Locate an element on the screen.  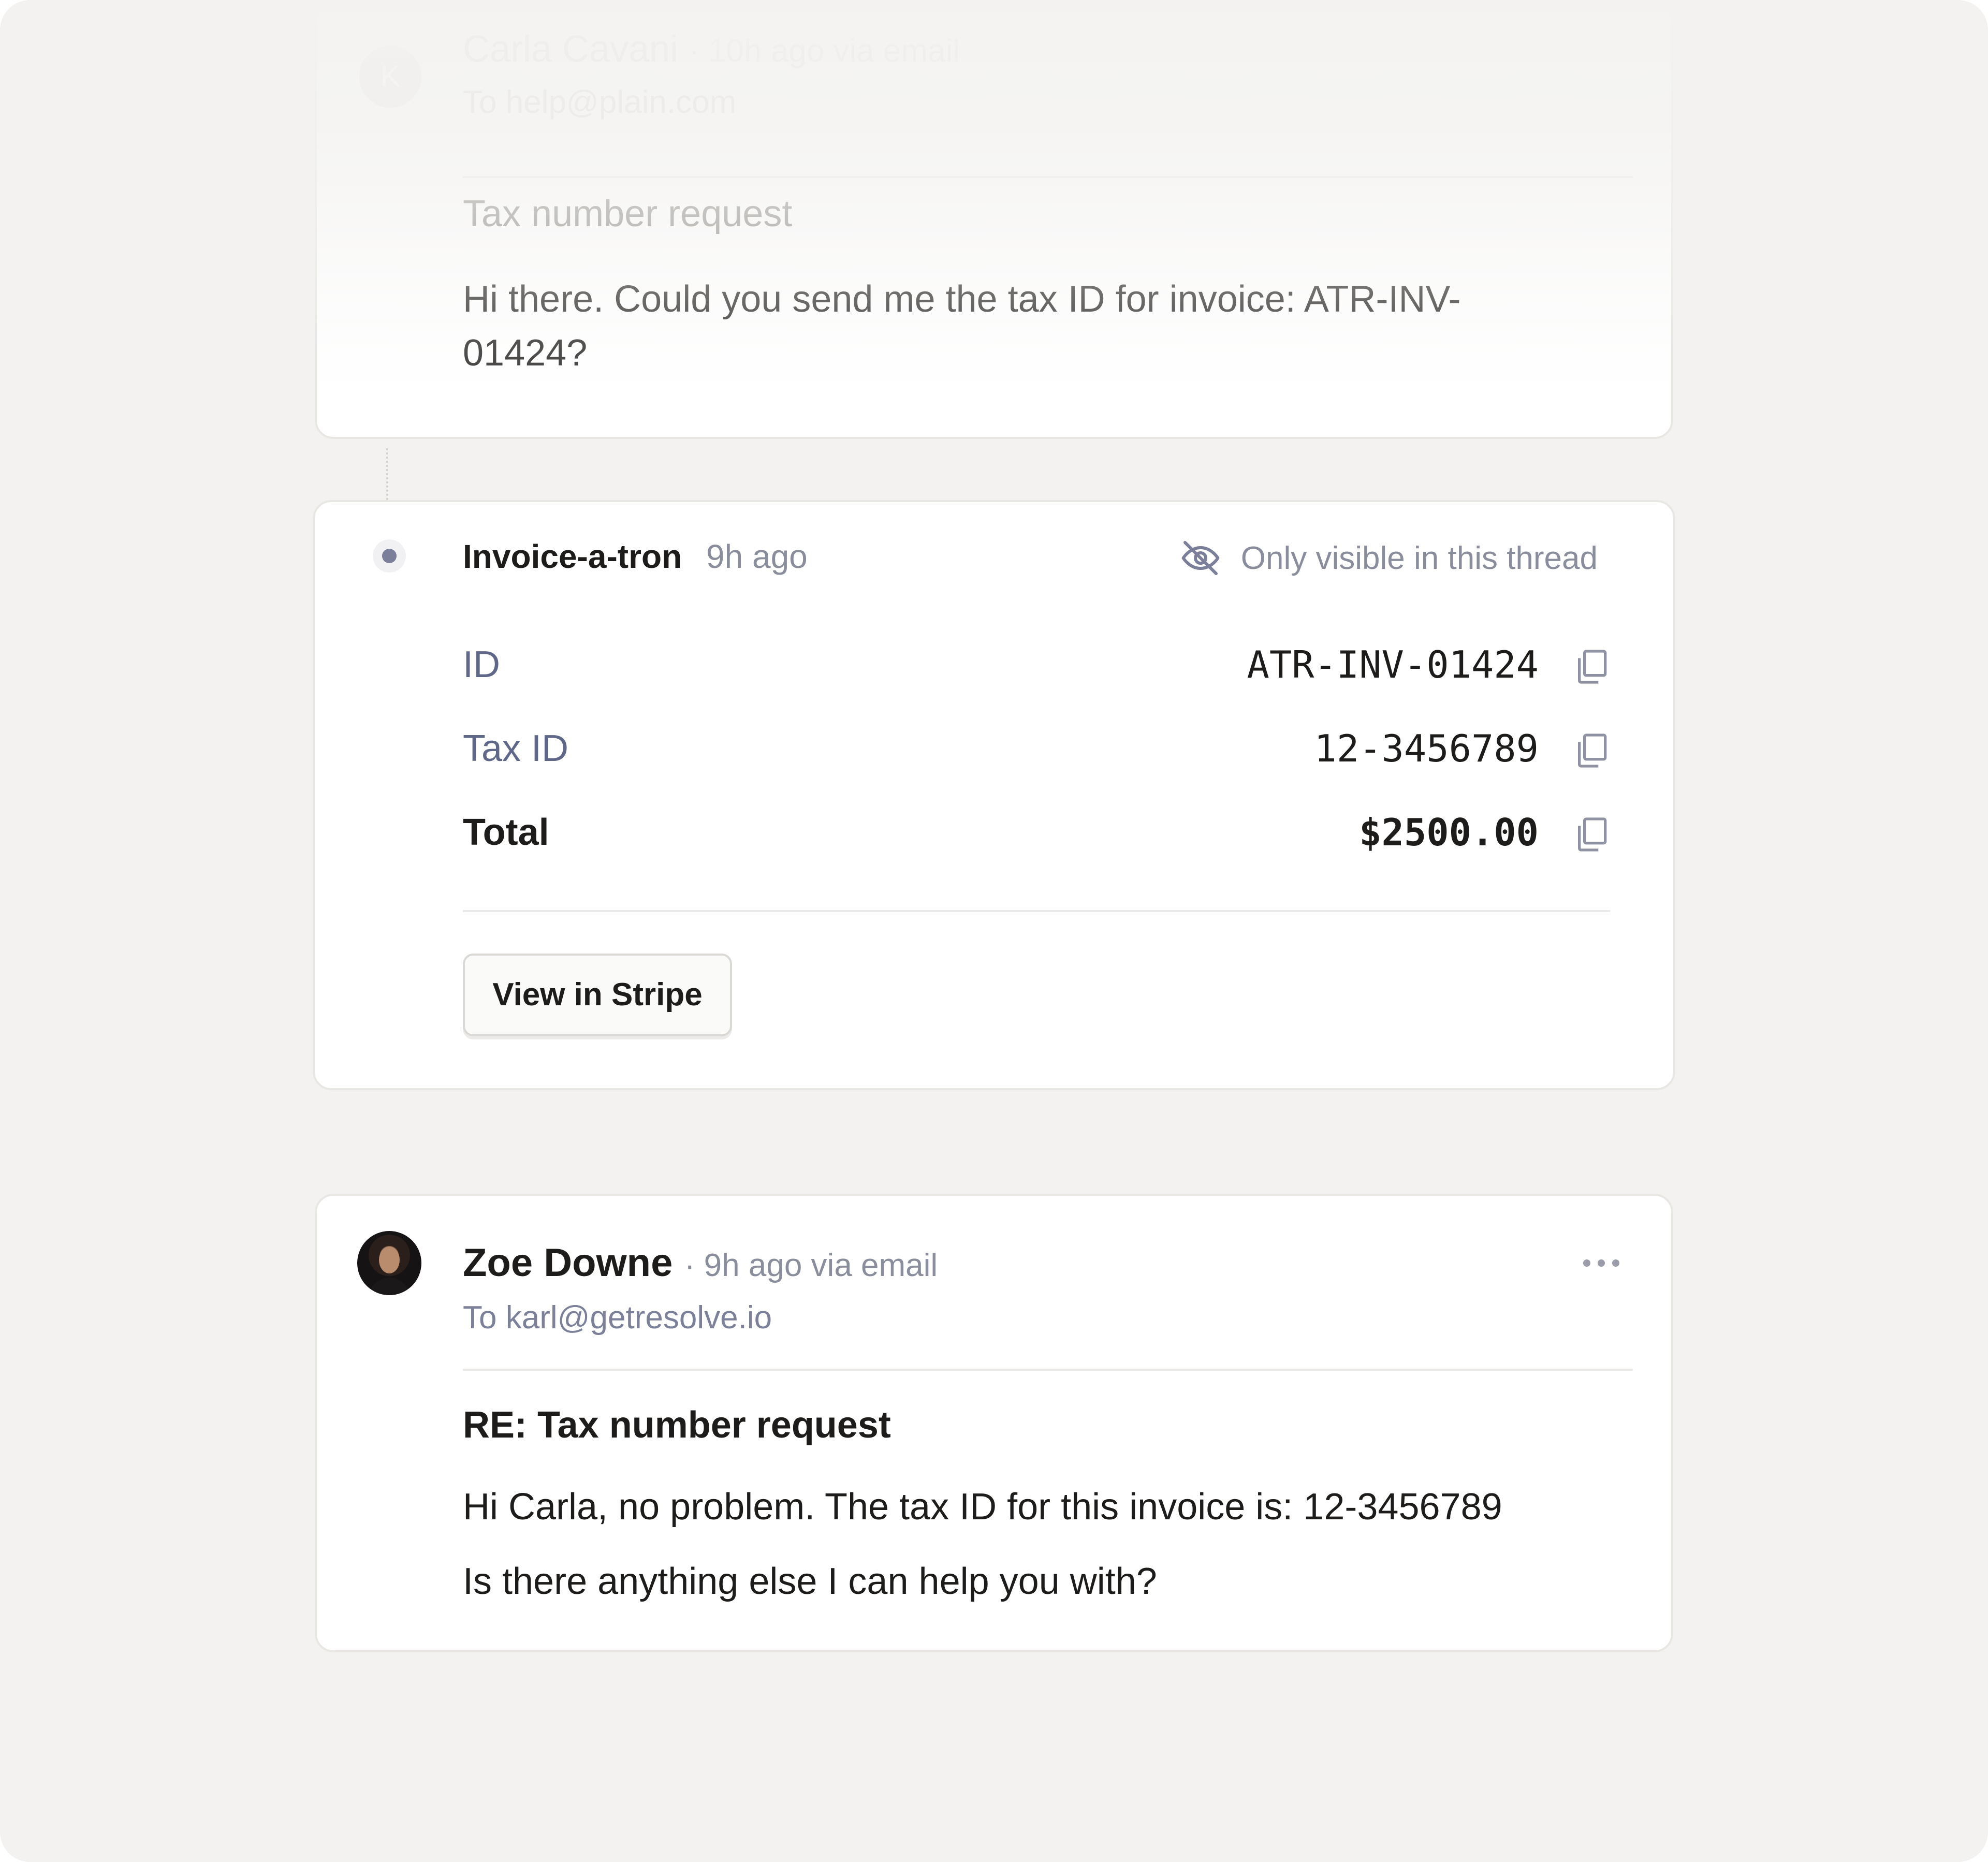
eye-off-icon is located at coordinates (1200, 558).